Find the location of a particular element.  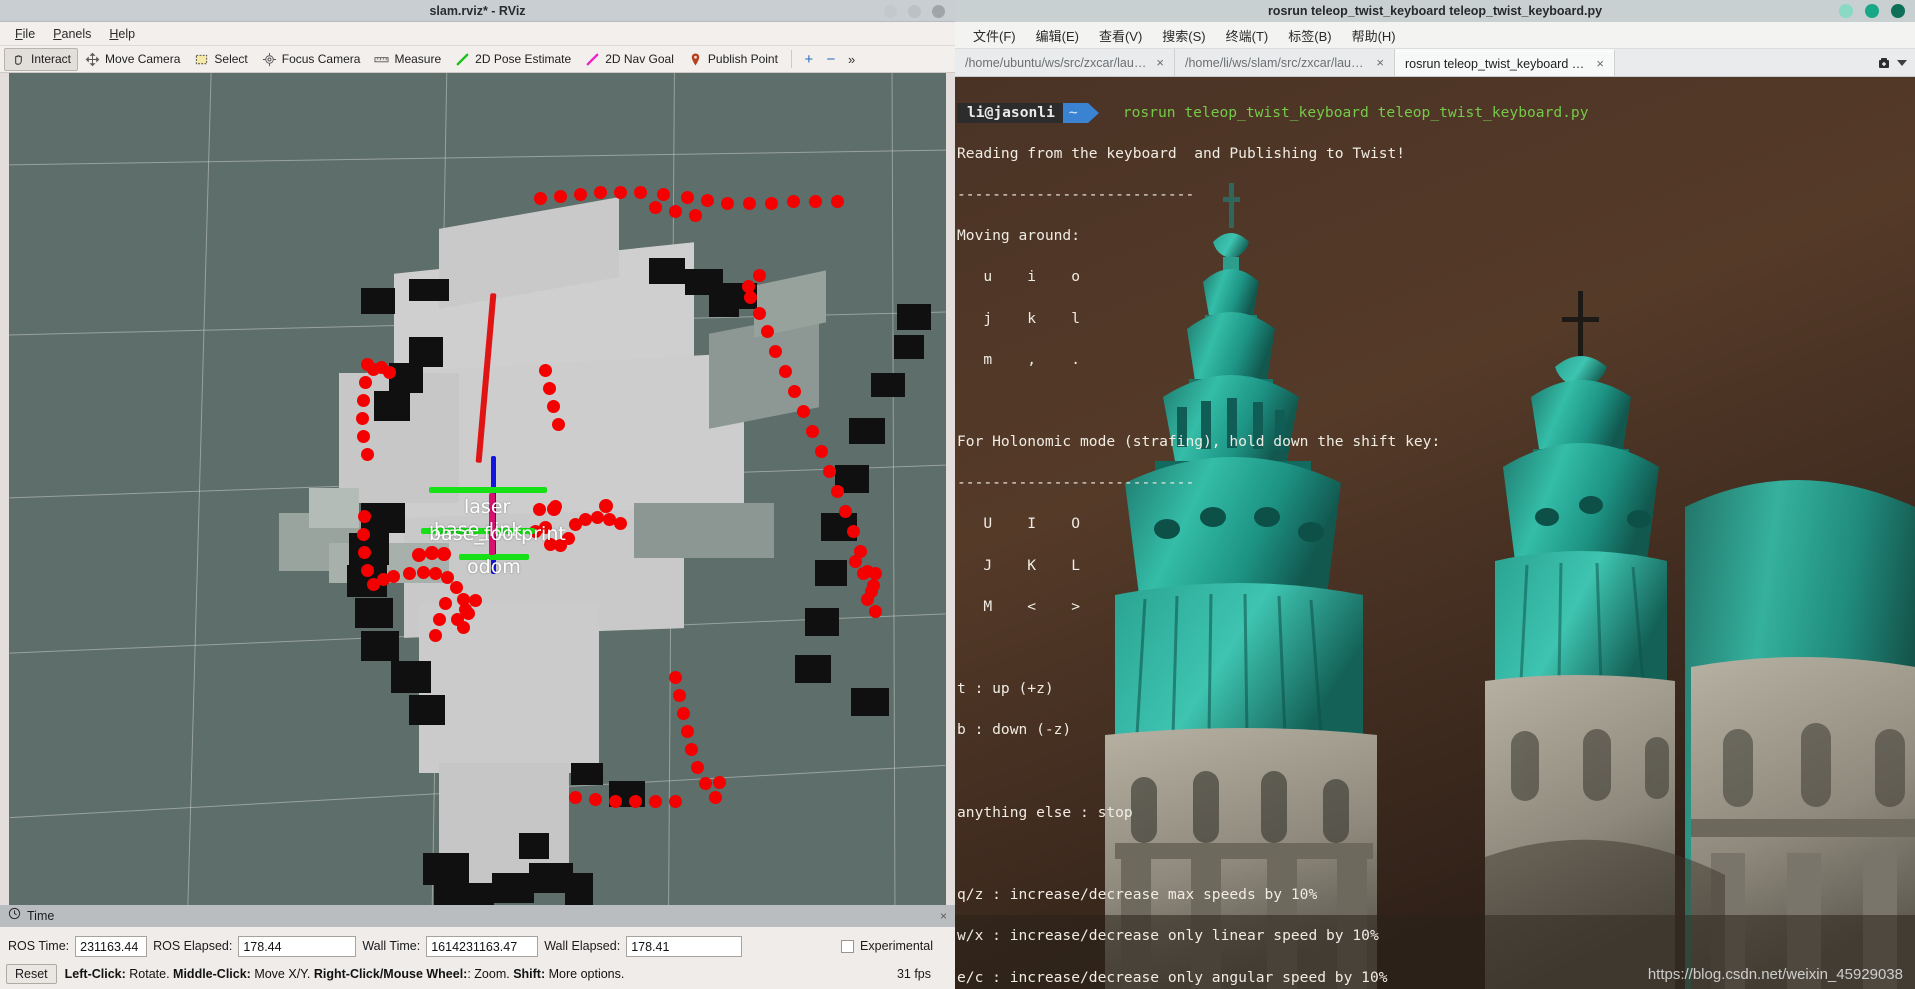

ros-elapsed-label: ROS Elapsed: is located at coordinates (193, 946).